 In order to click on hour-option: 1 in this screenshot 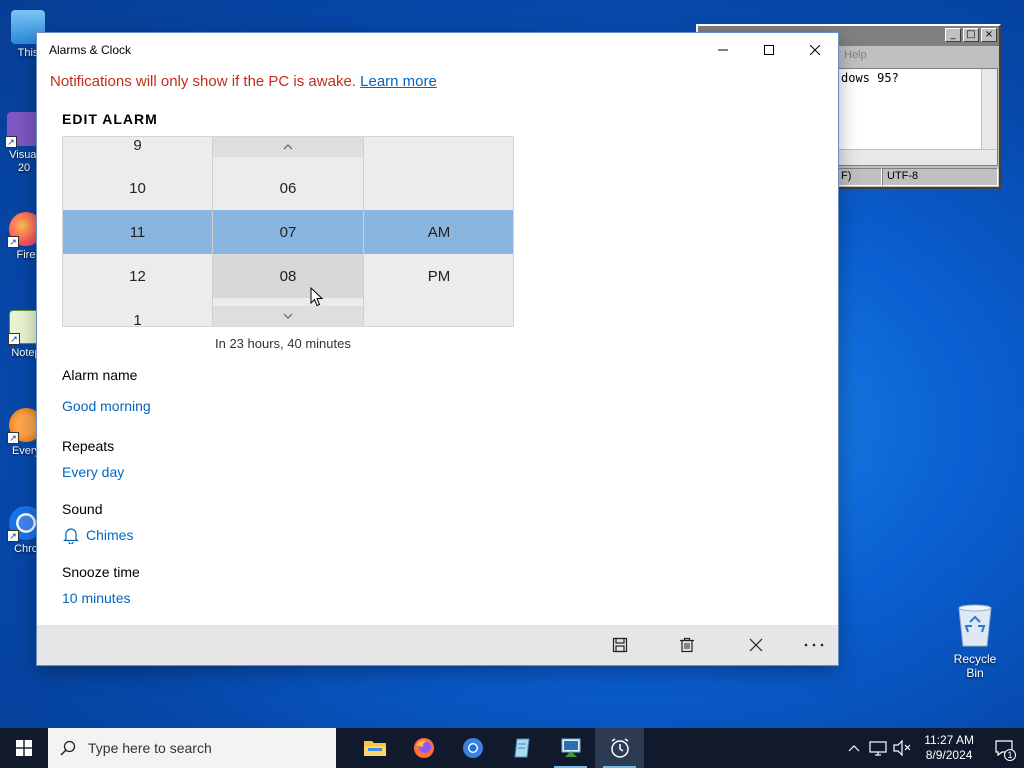, I will do `click(137, 312)`.